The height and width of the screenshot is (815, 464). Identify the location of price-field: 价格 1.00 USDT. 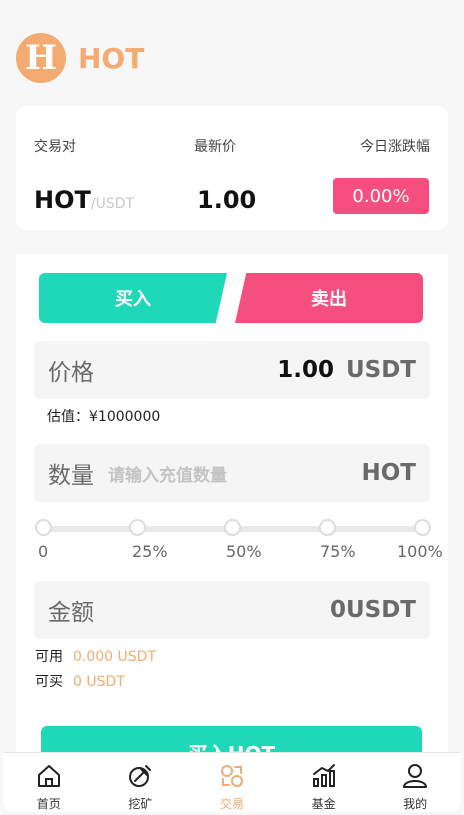
(232, 370).